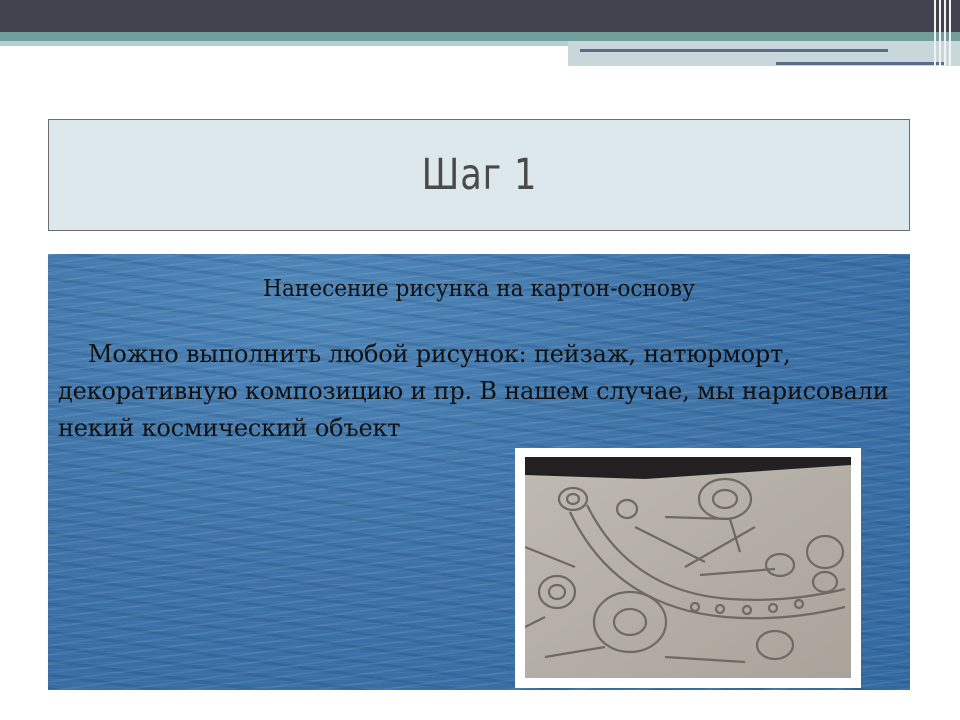 The height and width of the screenshot is (720, 960). Describe the element at coordinates (944, 33) in the screenshot. I see `vertical-bars` at that location.